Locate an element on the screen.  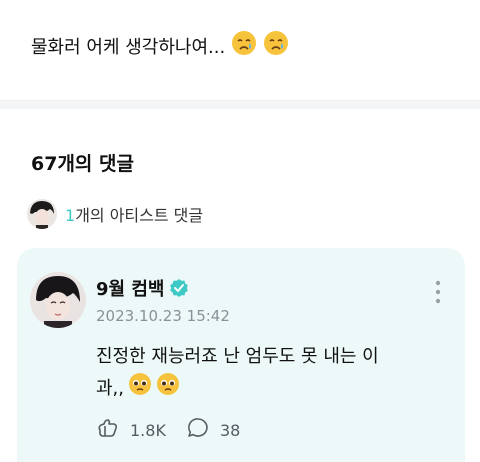
comment-body-line: 과,, is located at coordinates (271, 389).